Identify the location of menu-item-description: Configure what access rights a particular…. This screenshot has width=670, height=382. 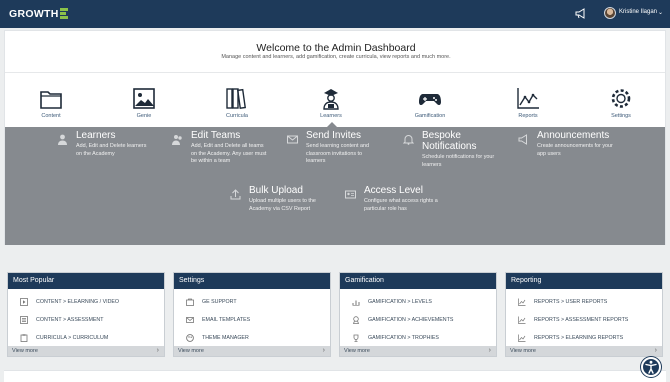
(401, 205).